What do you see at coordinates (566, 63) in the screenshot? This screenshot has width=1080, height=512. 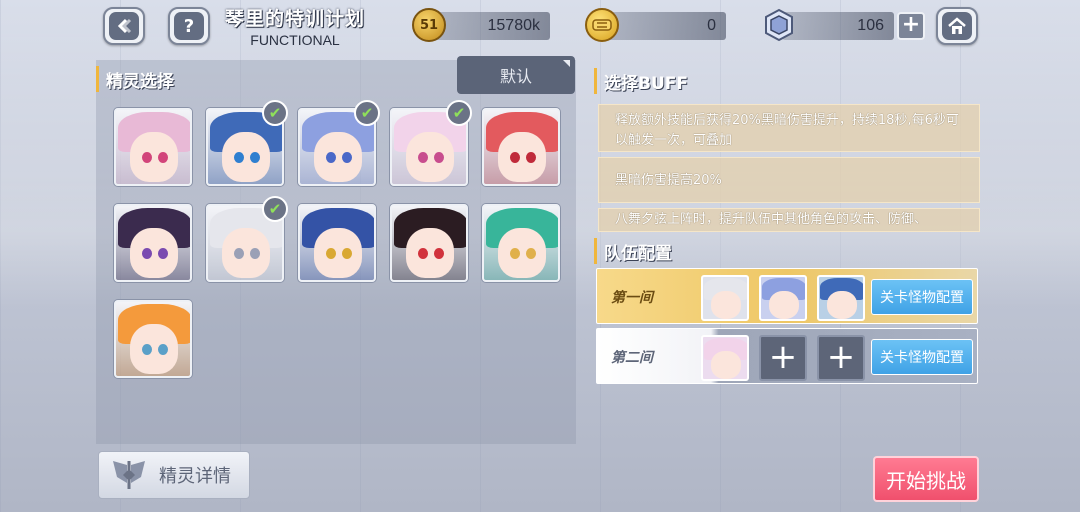 I see `dropdown-corner-icon` at bounding box center [566, 63].